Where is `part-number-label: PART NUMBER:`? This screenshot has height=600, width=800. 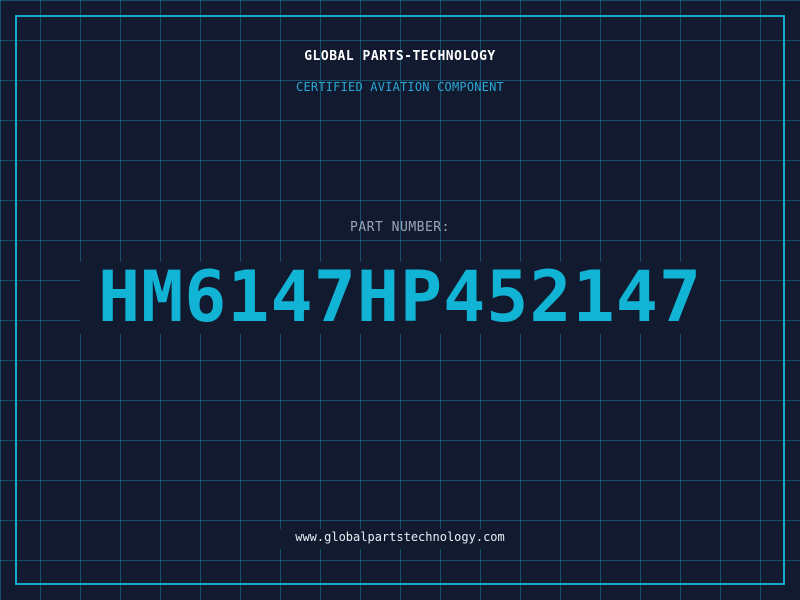
part-number-label: PART NUMBER: is located at coordinates (400, 227).